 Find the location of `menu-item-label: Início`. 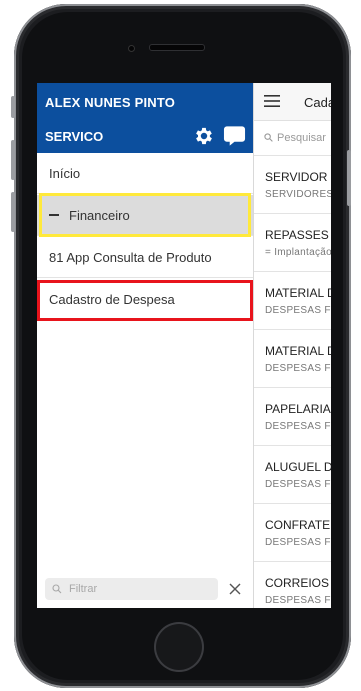

menu-item-label: Início is located at coordinates (65, 173).